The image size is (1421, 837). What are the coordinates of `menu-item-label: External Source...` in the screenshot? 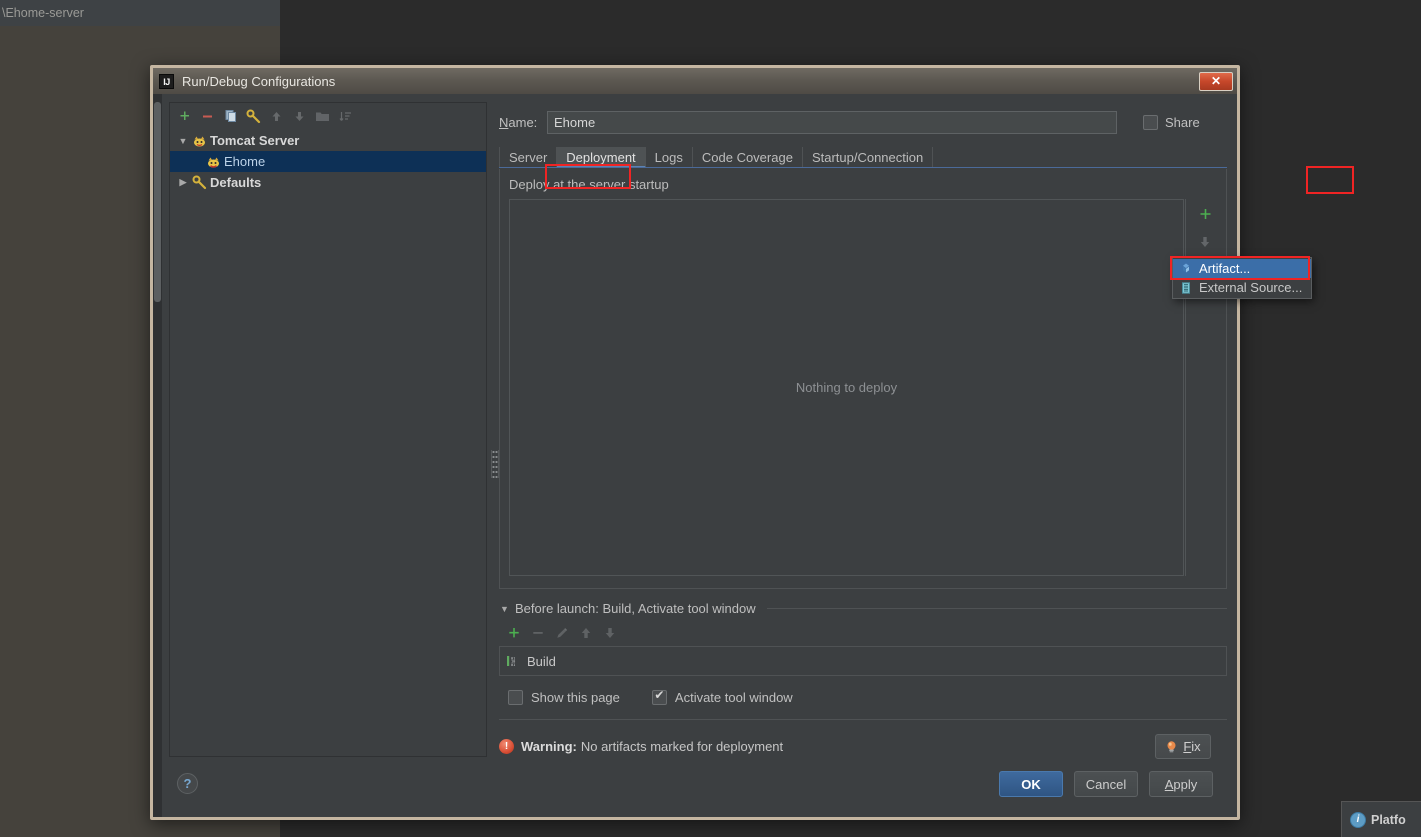 It's located at (1251, 287).